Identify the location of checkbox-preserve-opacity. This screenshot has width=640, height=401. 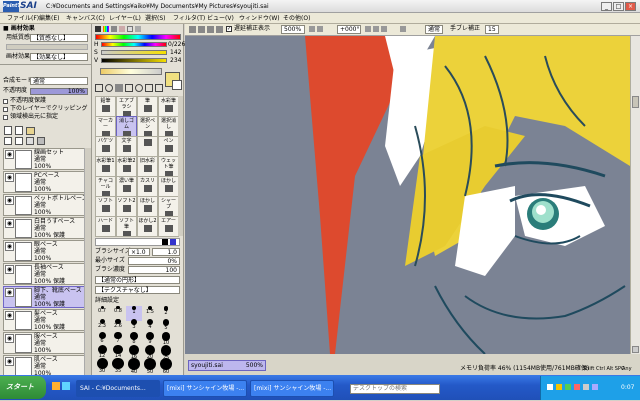
(5, 101).